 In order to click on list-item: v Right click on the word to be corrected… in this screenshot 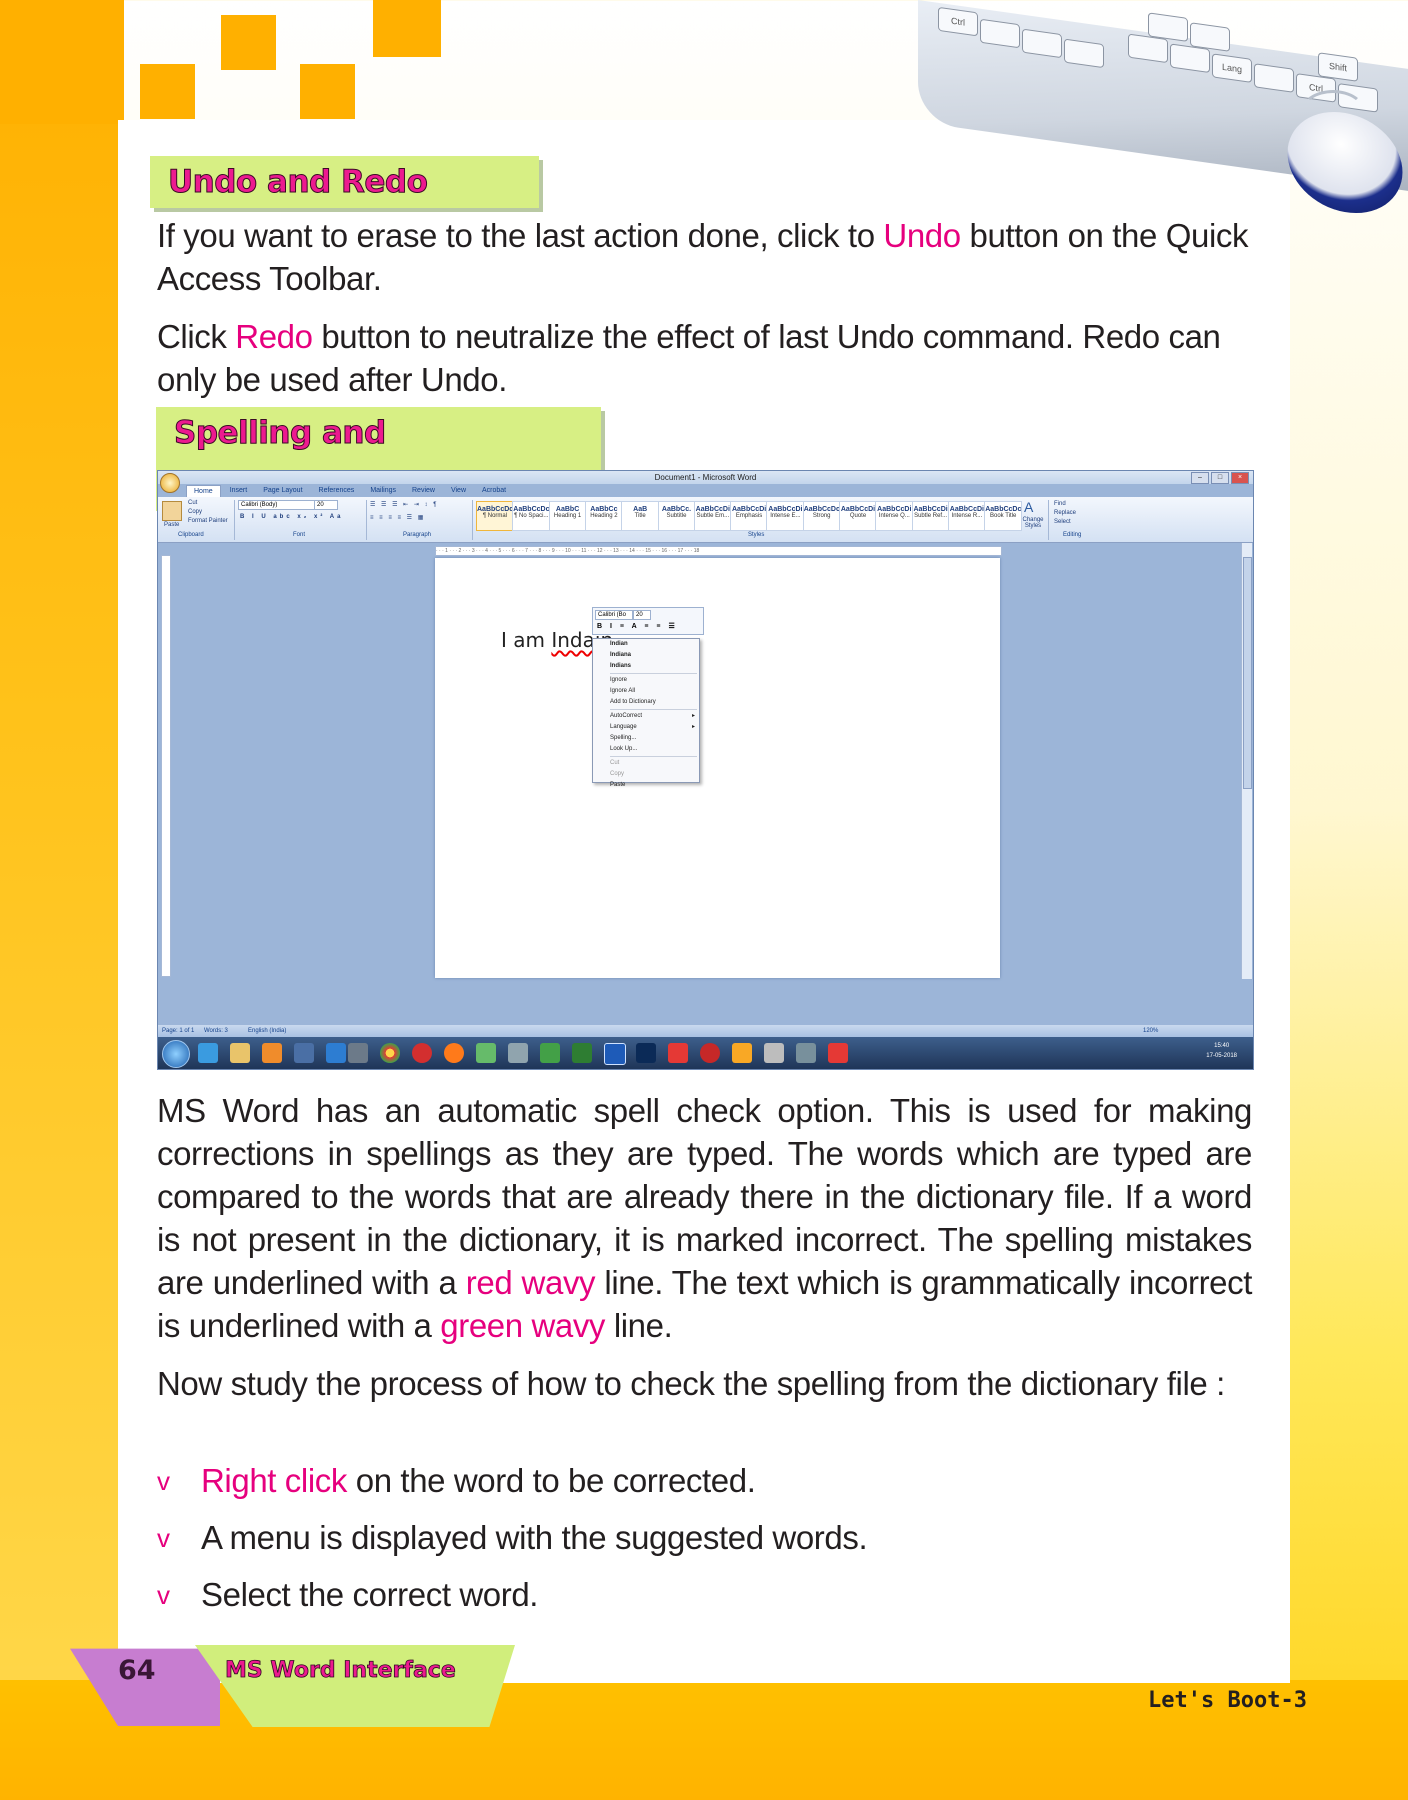, I will do `click(704, 1481)`.